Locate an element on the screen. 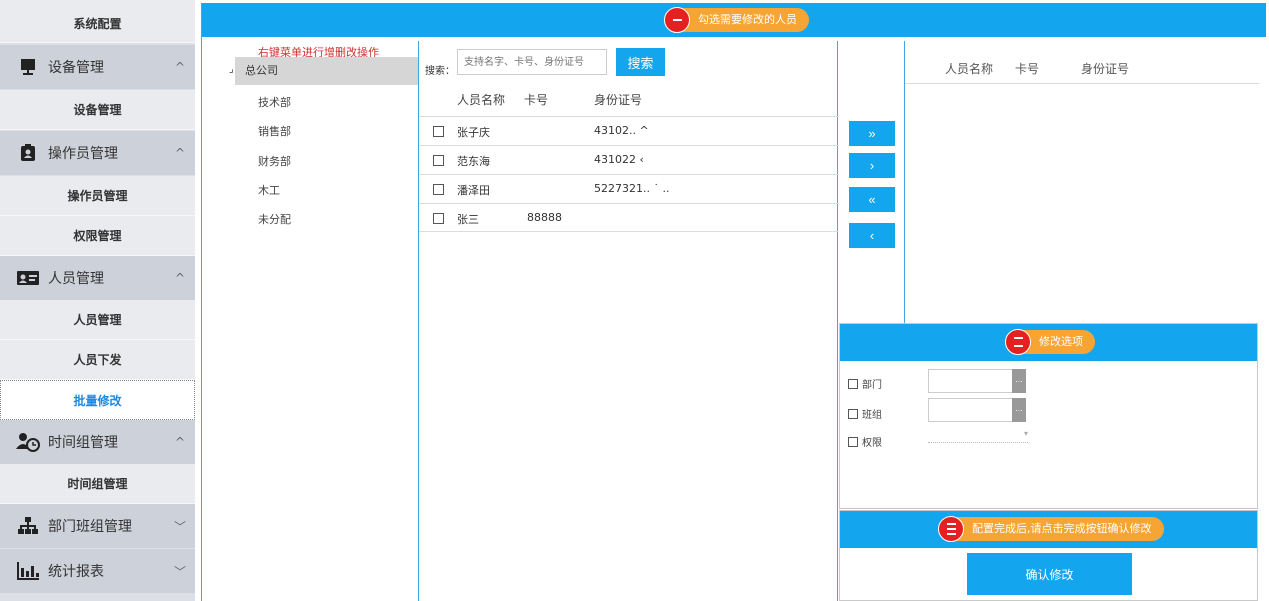 This screenshot has width=1269, height=601. search-button: 搜索 is located at coordinates (640, 62).